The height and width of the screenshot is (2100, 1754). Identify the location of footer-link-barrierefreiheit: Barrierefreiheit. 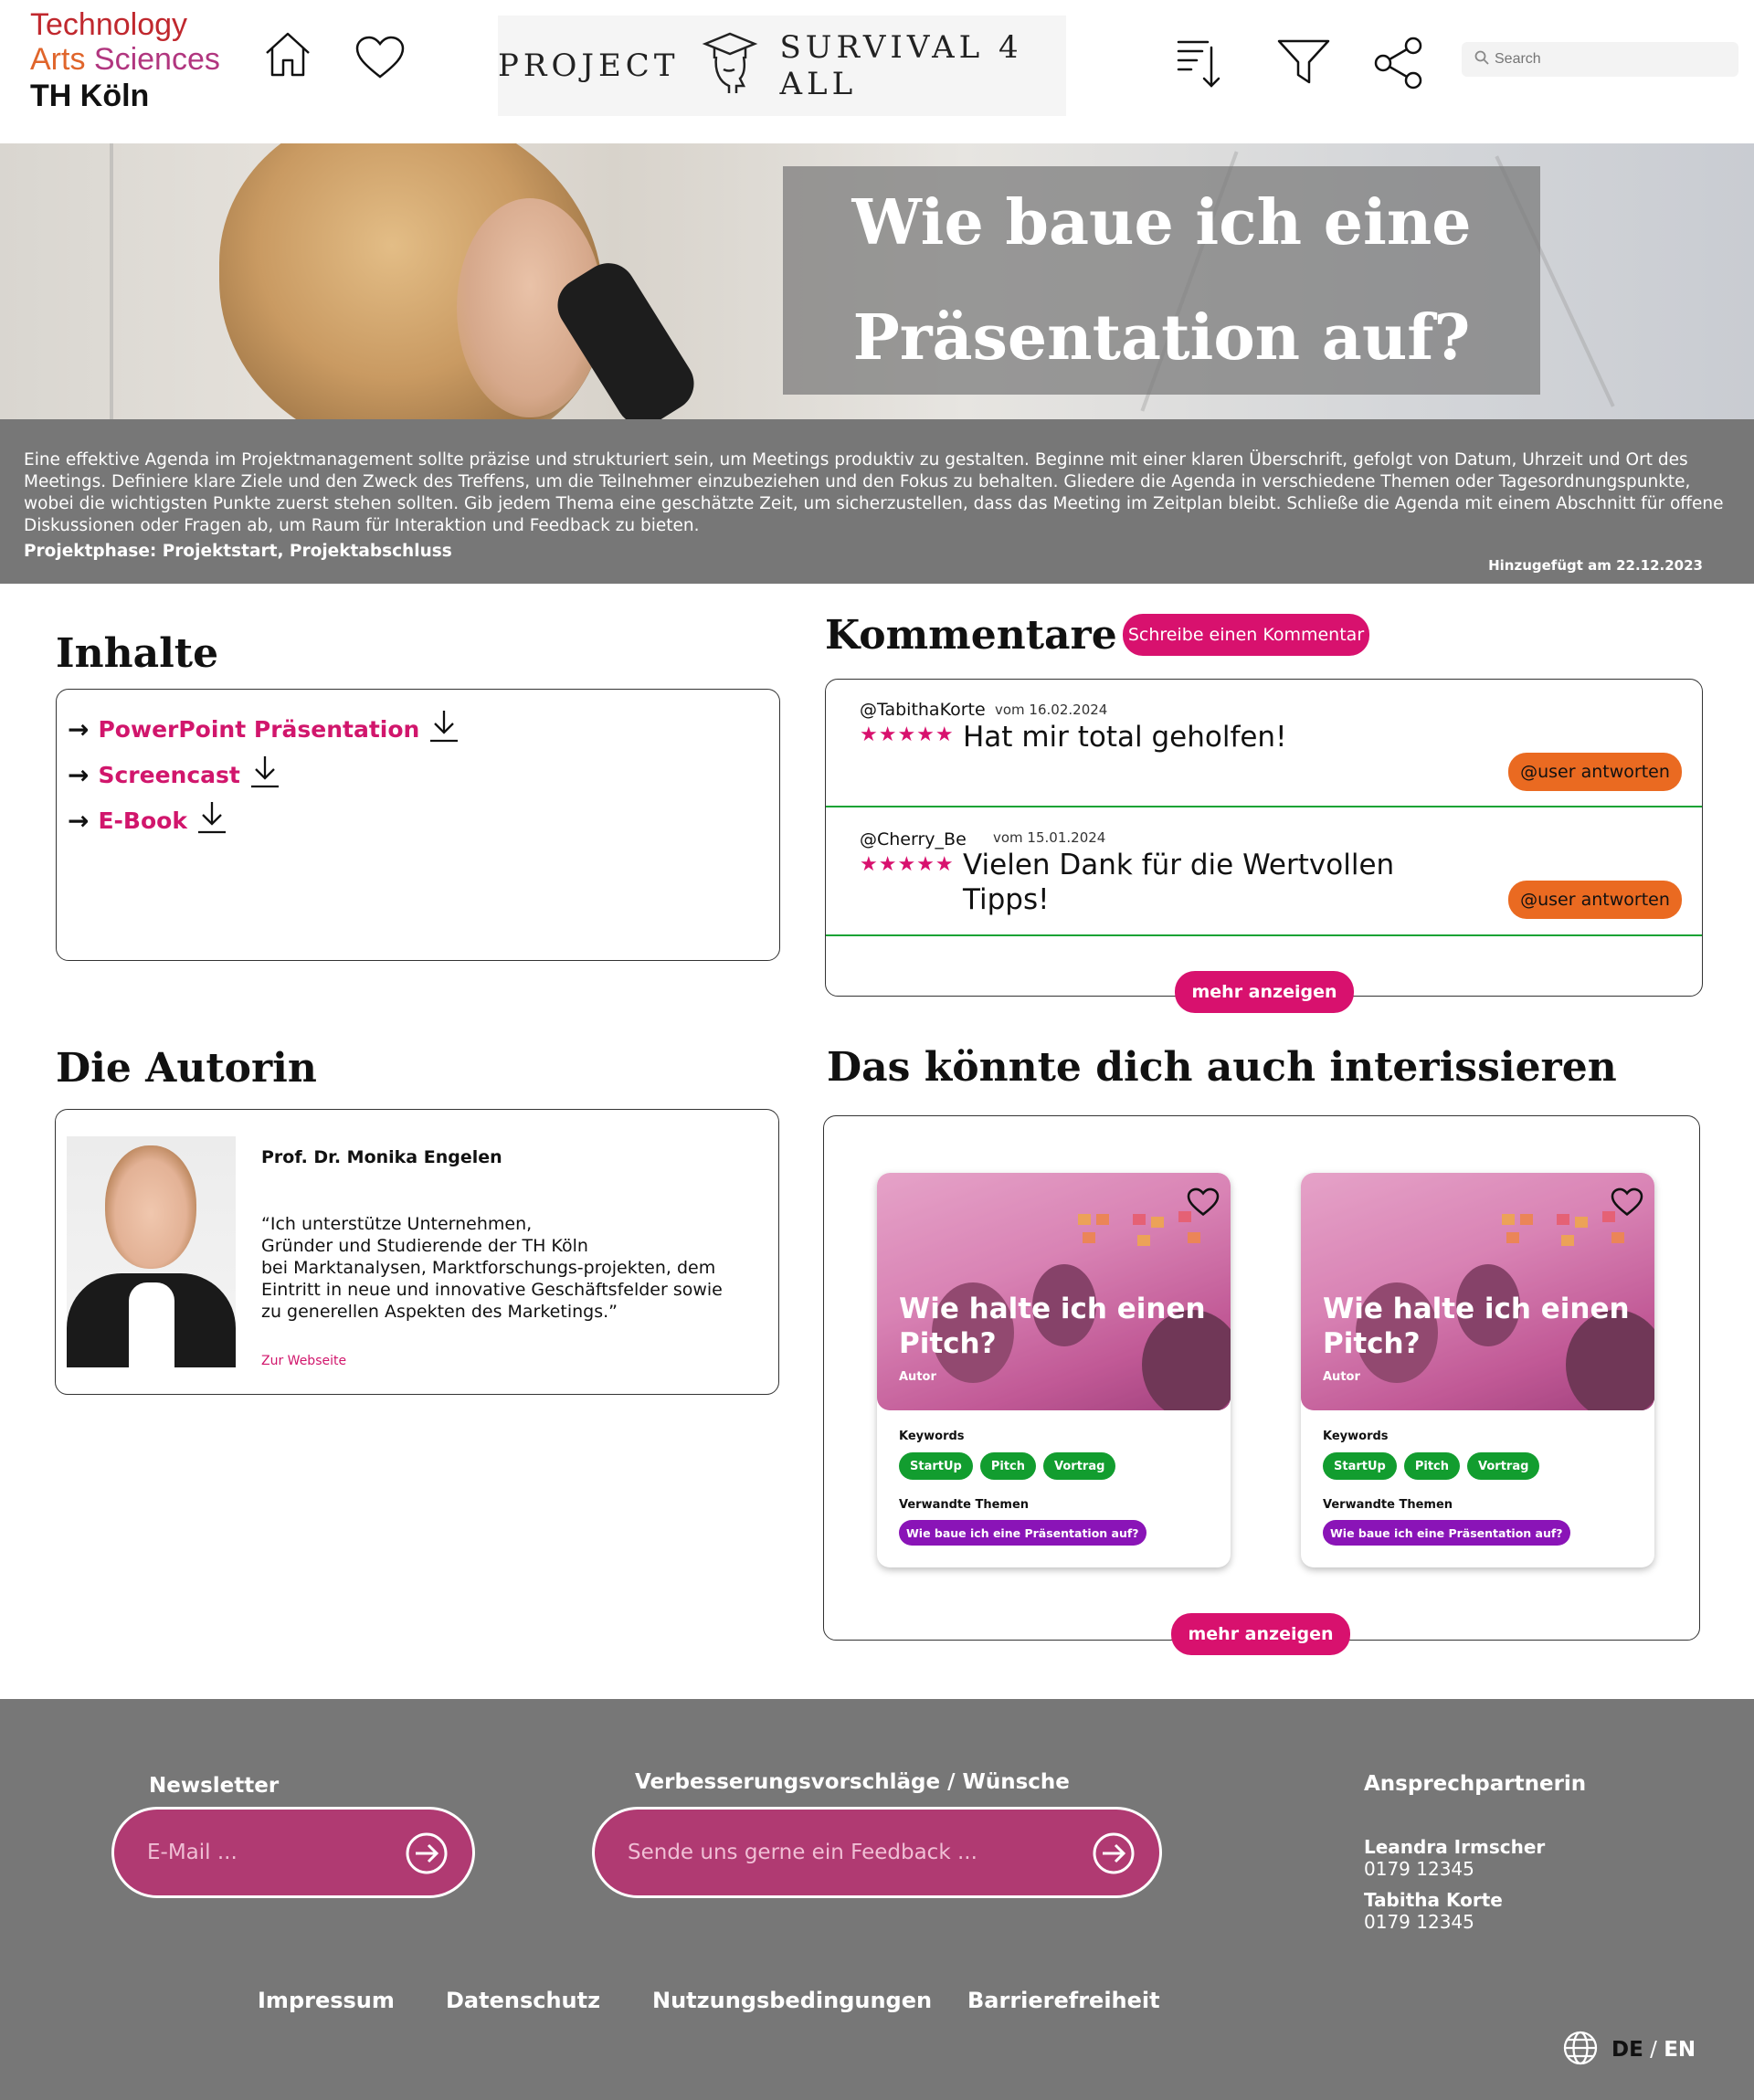
(1064, 2001).